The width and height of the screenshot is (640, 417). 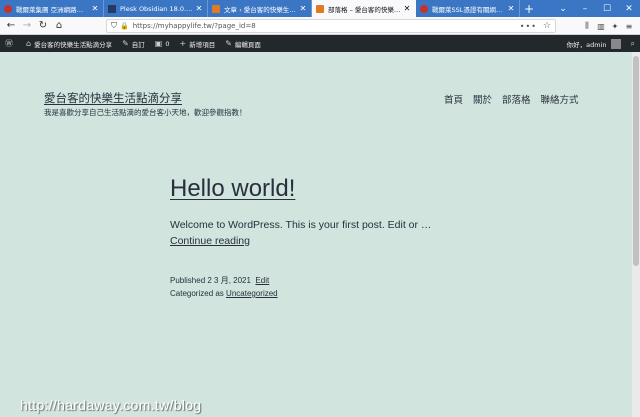 I want to click on scrollbar-thumb, so click(x=636, y=161).